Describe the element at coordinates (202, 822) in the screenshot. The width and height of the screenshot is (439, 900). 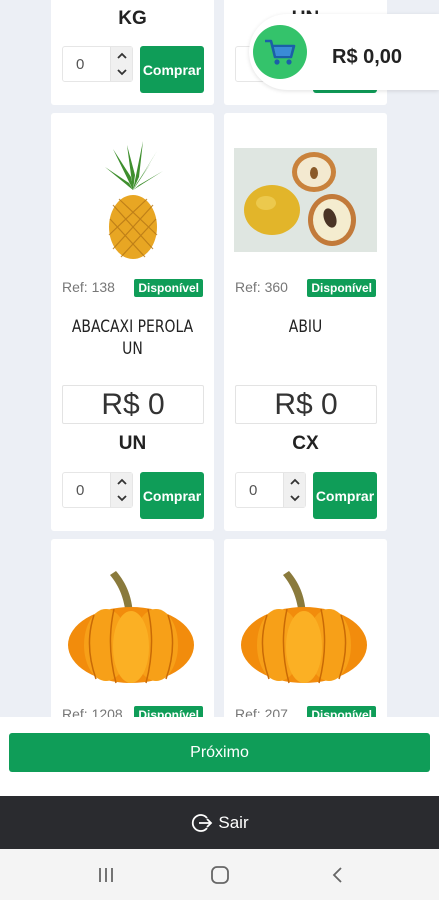
I see `logout-icon` at that location.